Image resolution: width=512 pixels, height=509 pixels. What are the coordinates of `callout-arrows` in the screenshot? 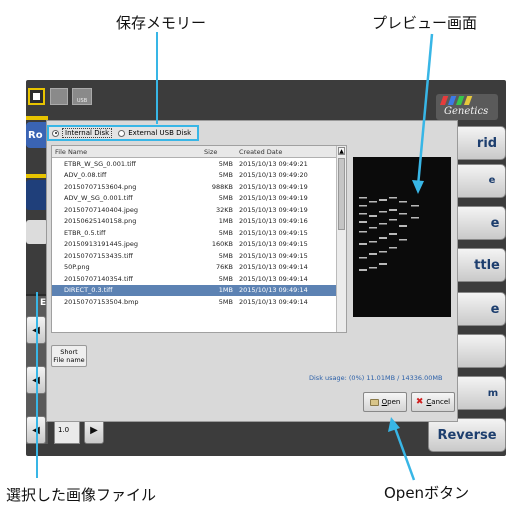 It's located at (411, 257).